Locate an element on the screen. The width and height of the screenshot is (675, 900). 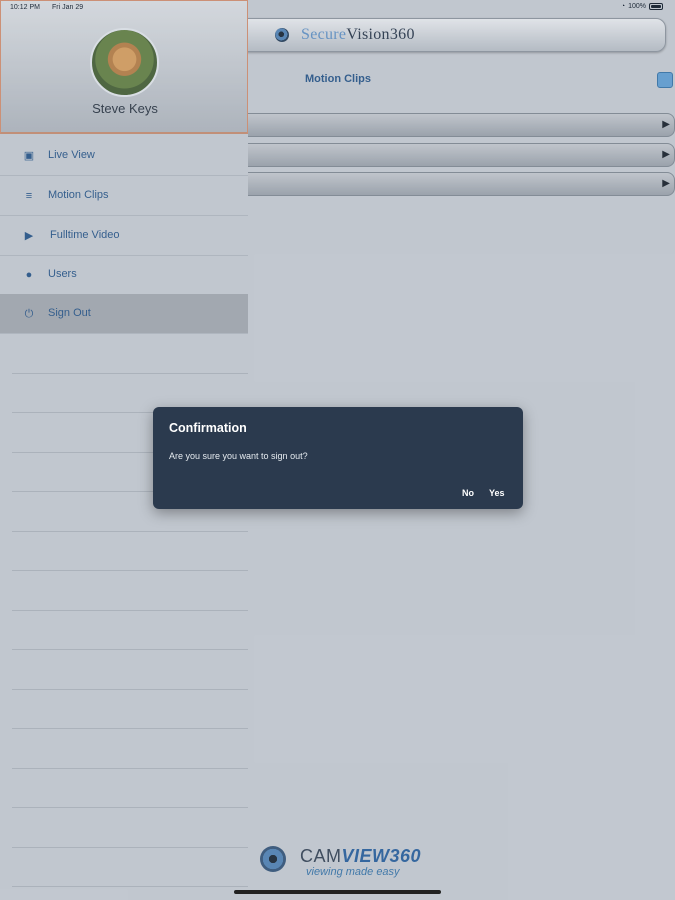
yes-button: Yes is located at coordinates (497, 493).